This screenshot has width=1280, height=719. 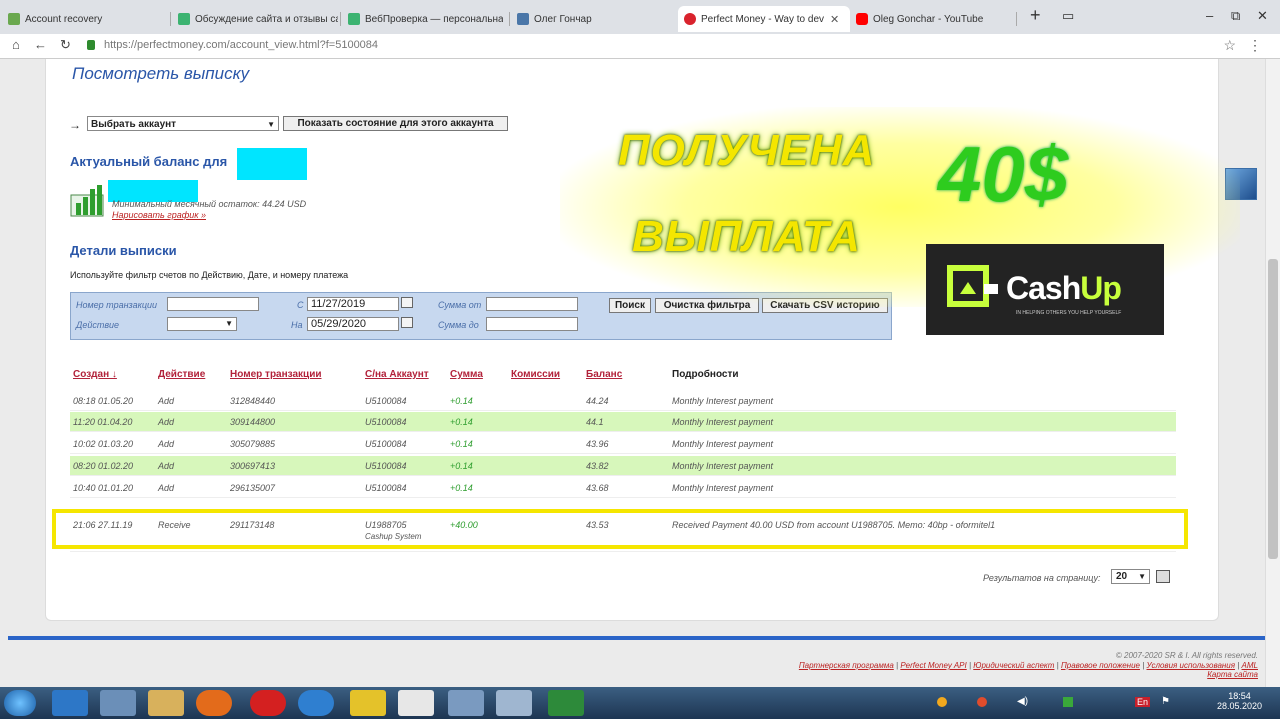 What do you see at coordinates (214, 703) in the screenshot?
I see `firefox-icon` at bounding box center [214, 703].